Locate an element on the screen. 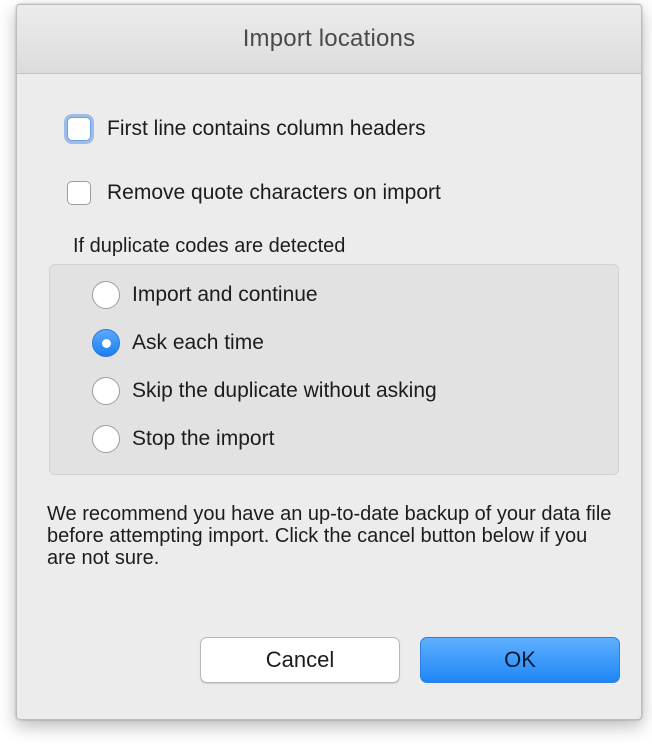 The image size is (652, 749). dialog-title: Import locations is located at coordinates (329, 38).